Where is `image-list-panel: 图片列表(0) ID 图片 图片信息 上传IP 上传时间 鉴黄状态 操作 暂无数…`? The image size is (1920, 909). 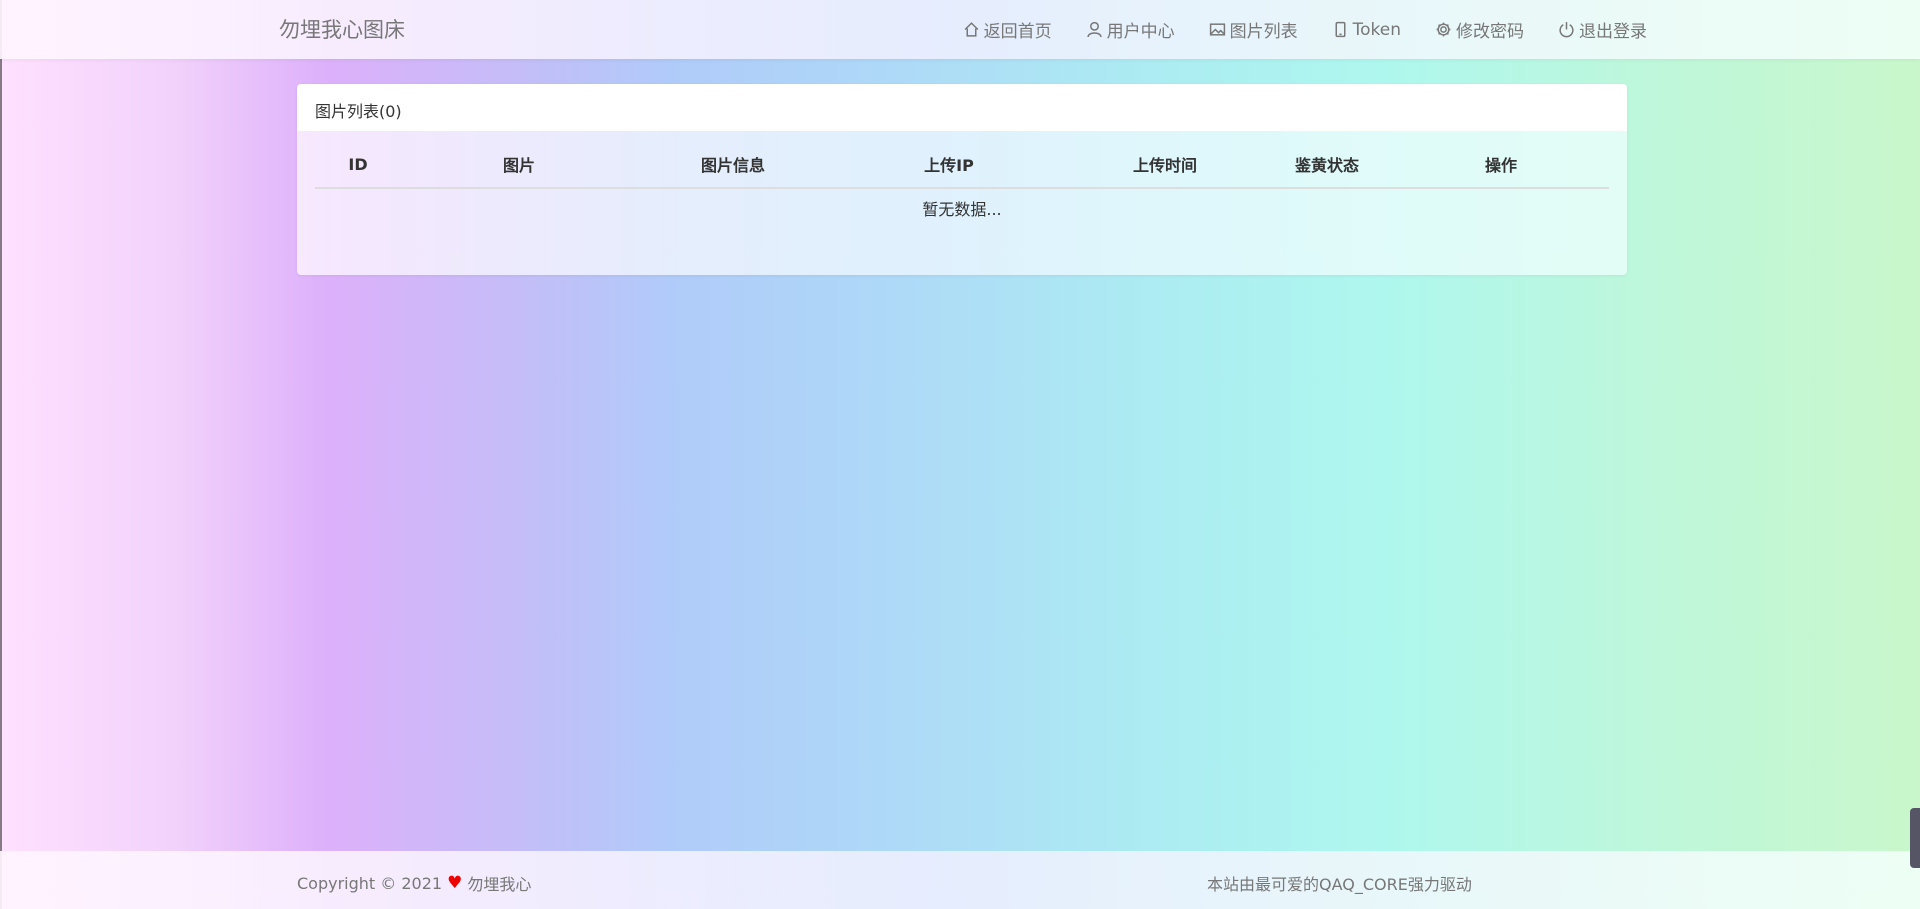
image-list-panel: 图片列表(0) ID 图片 图片信息 上传IP 上传时间 鉴黄状态 操作 暂无数… is located at coordinates (962, 179).